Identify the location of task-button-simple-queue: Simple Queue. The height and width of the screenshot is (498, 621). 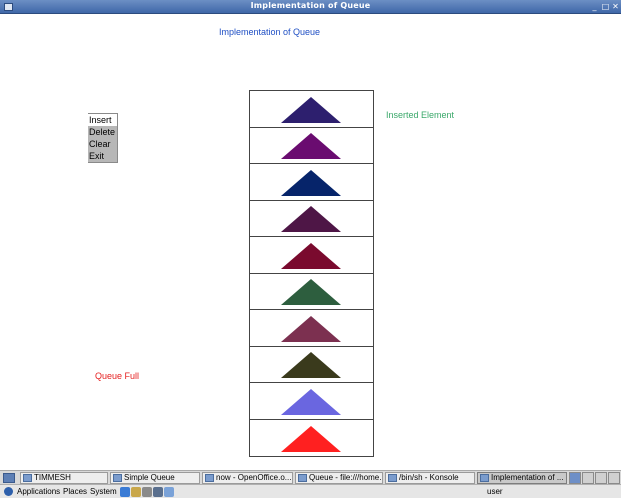
(155, 478).